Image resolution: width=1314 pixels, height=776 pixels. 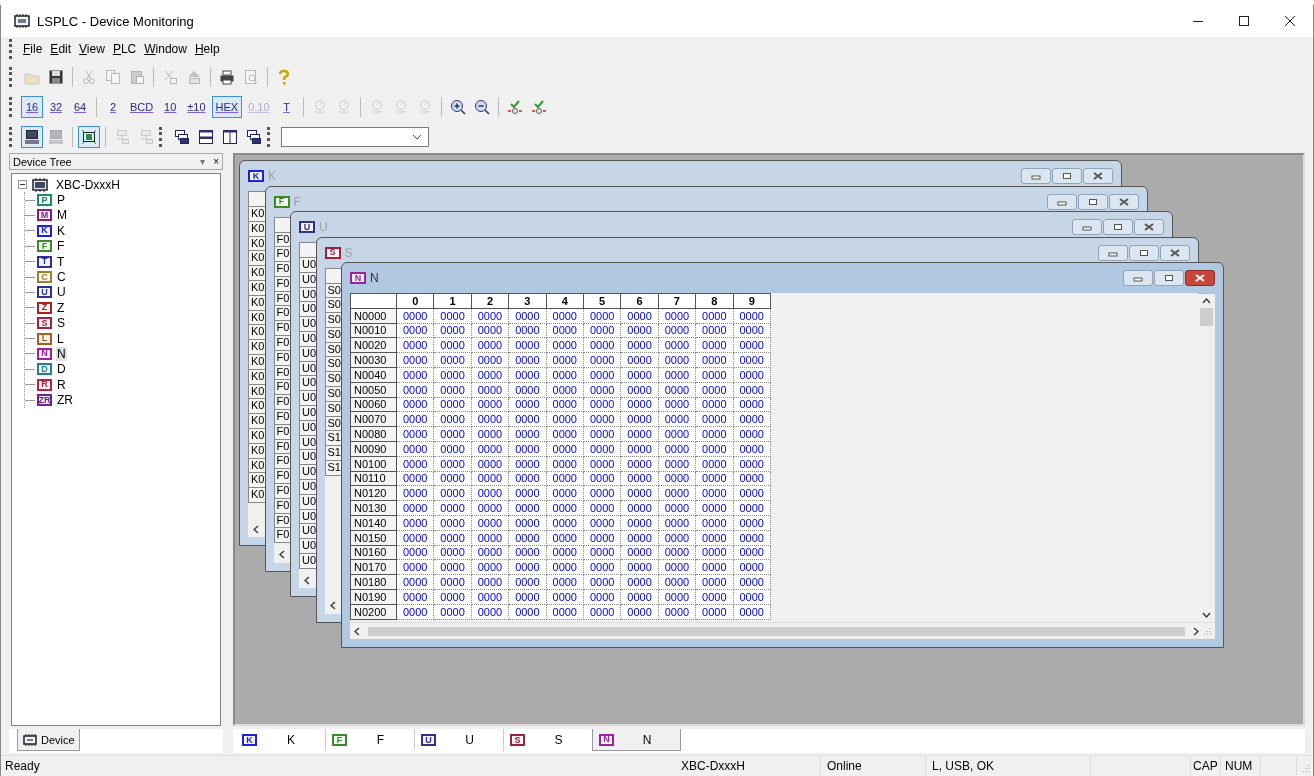 I want to click on scroll-thumb, so click(x=776, y=631).